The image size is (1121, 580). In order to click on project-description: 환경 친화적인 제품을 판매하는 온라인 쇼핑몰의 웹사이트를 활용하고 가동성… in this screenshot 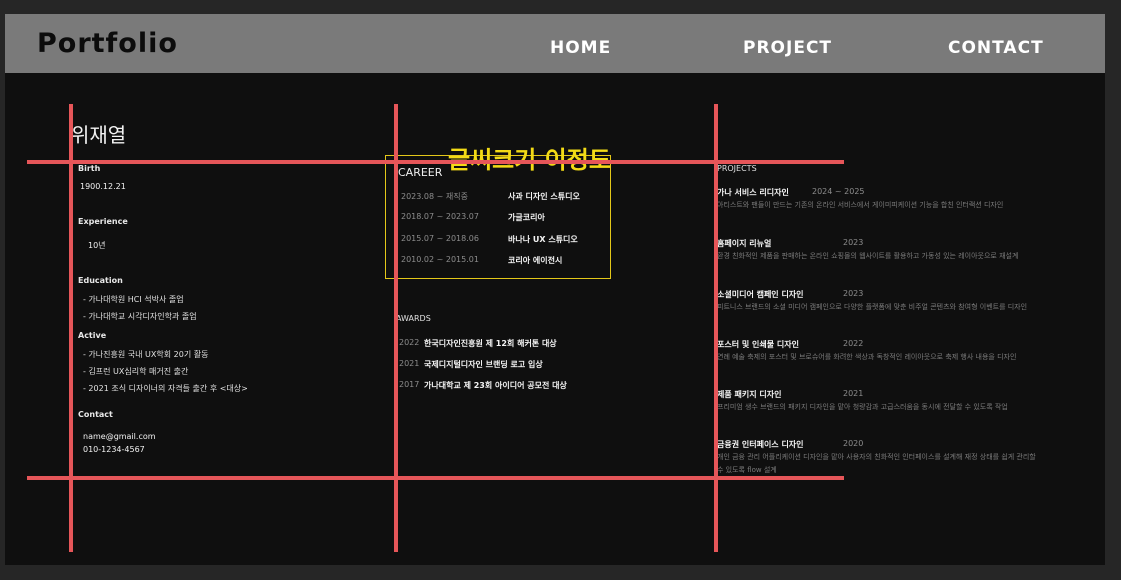, I will do `click(868, 256)`.